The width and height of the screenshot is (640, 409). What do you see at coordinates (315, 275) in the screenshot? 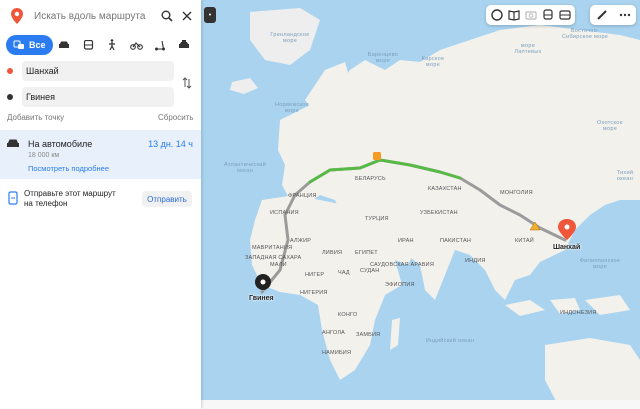
I see `country-label: НИГЕР` at bounding box center [315, 275].